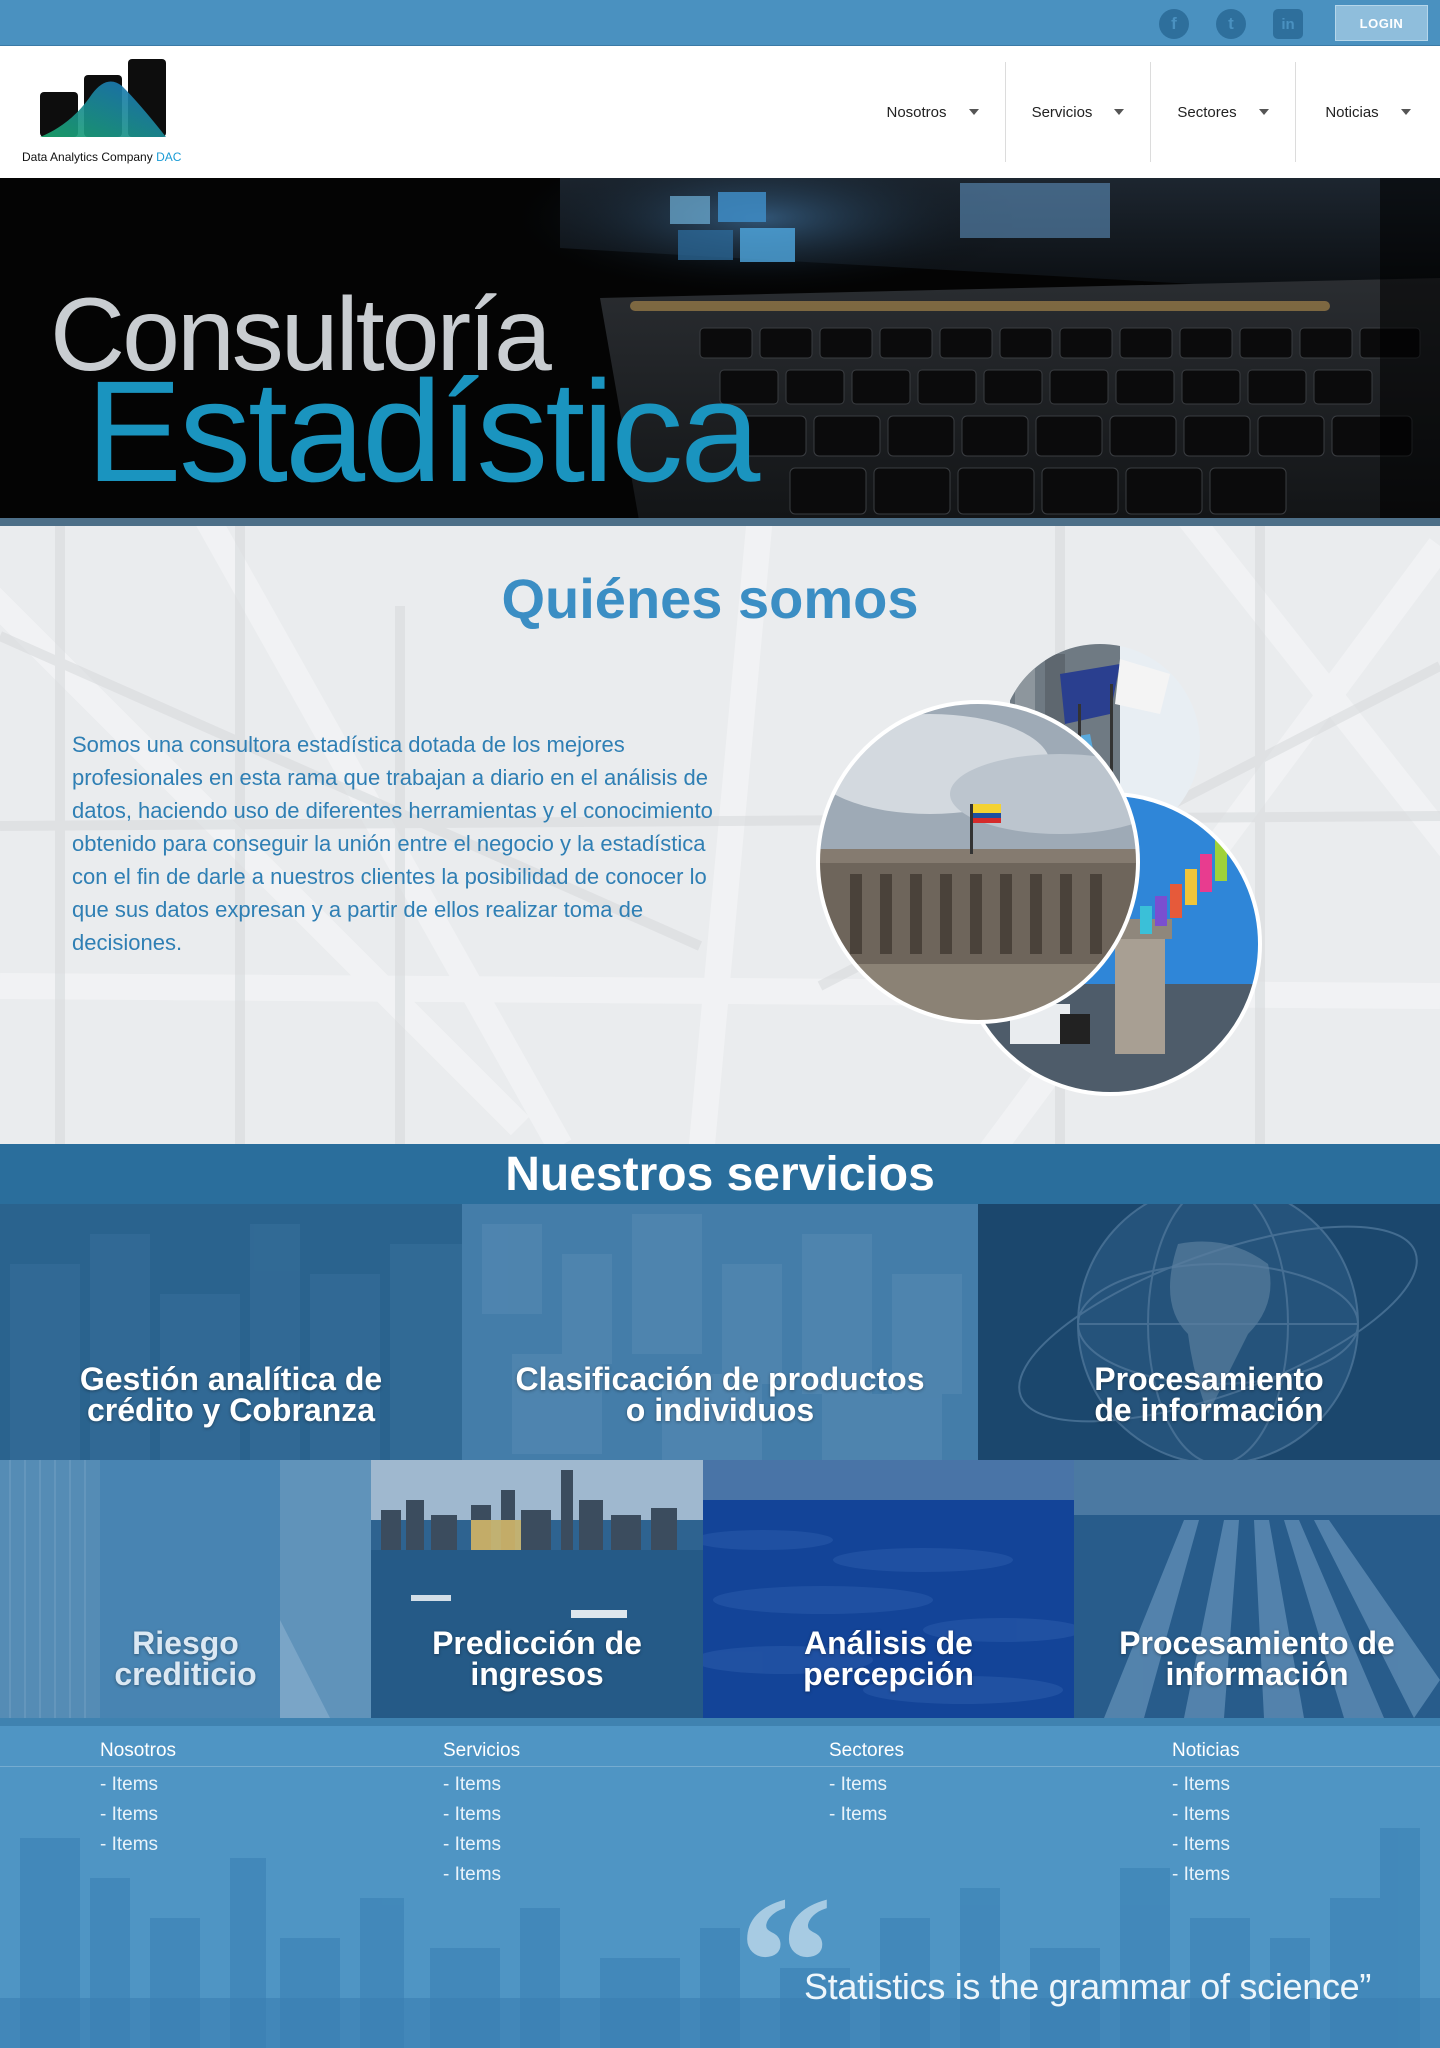 This screenshot has height=2048, width=1440. I want to click on facebook-icon: f, so click(1174, 24).